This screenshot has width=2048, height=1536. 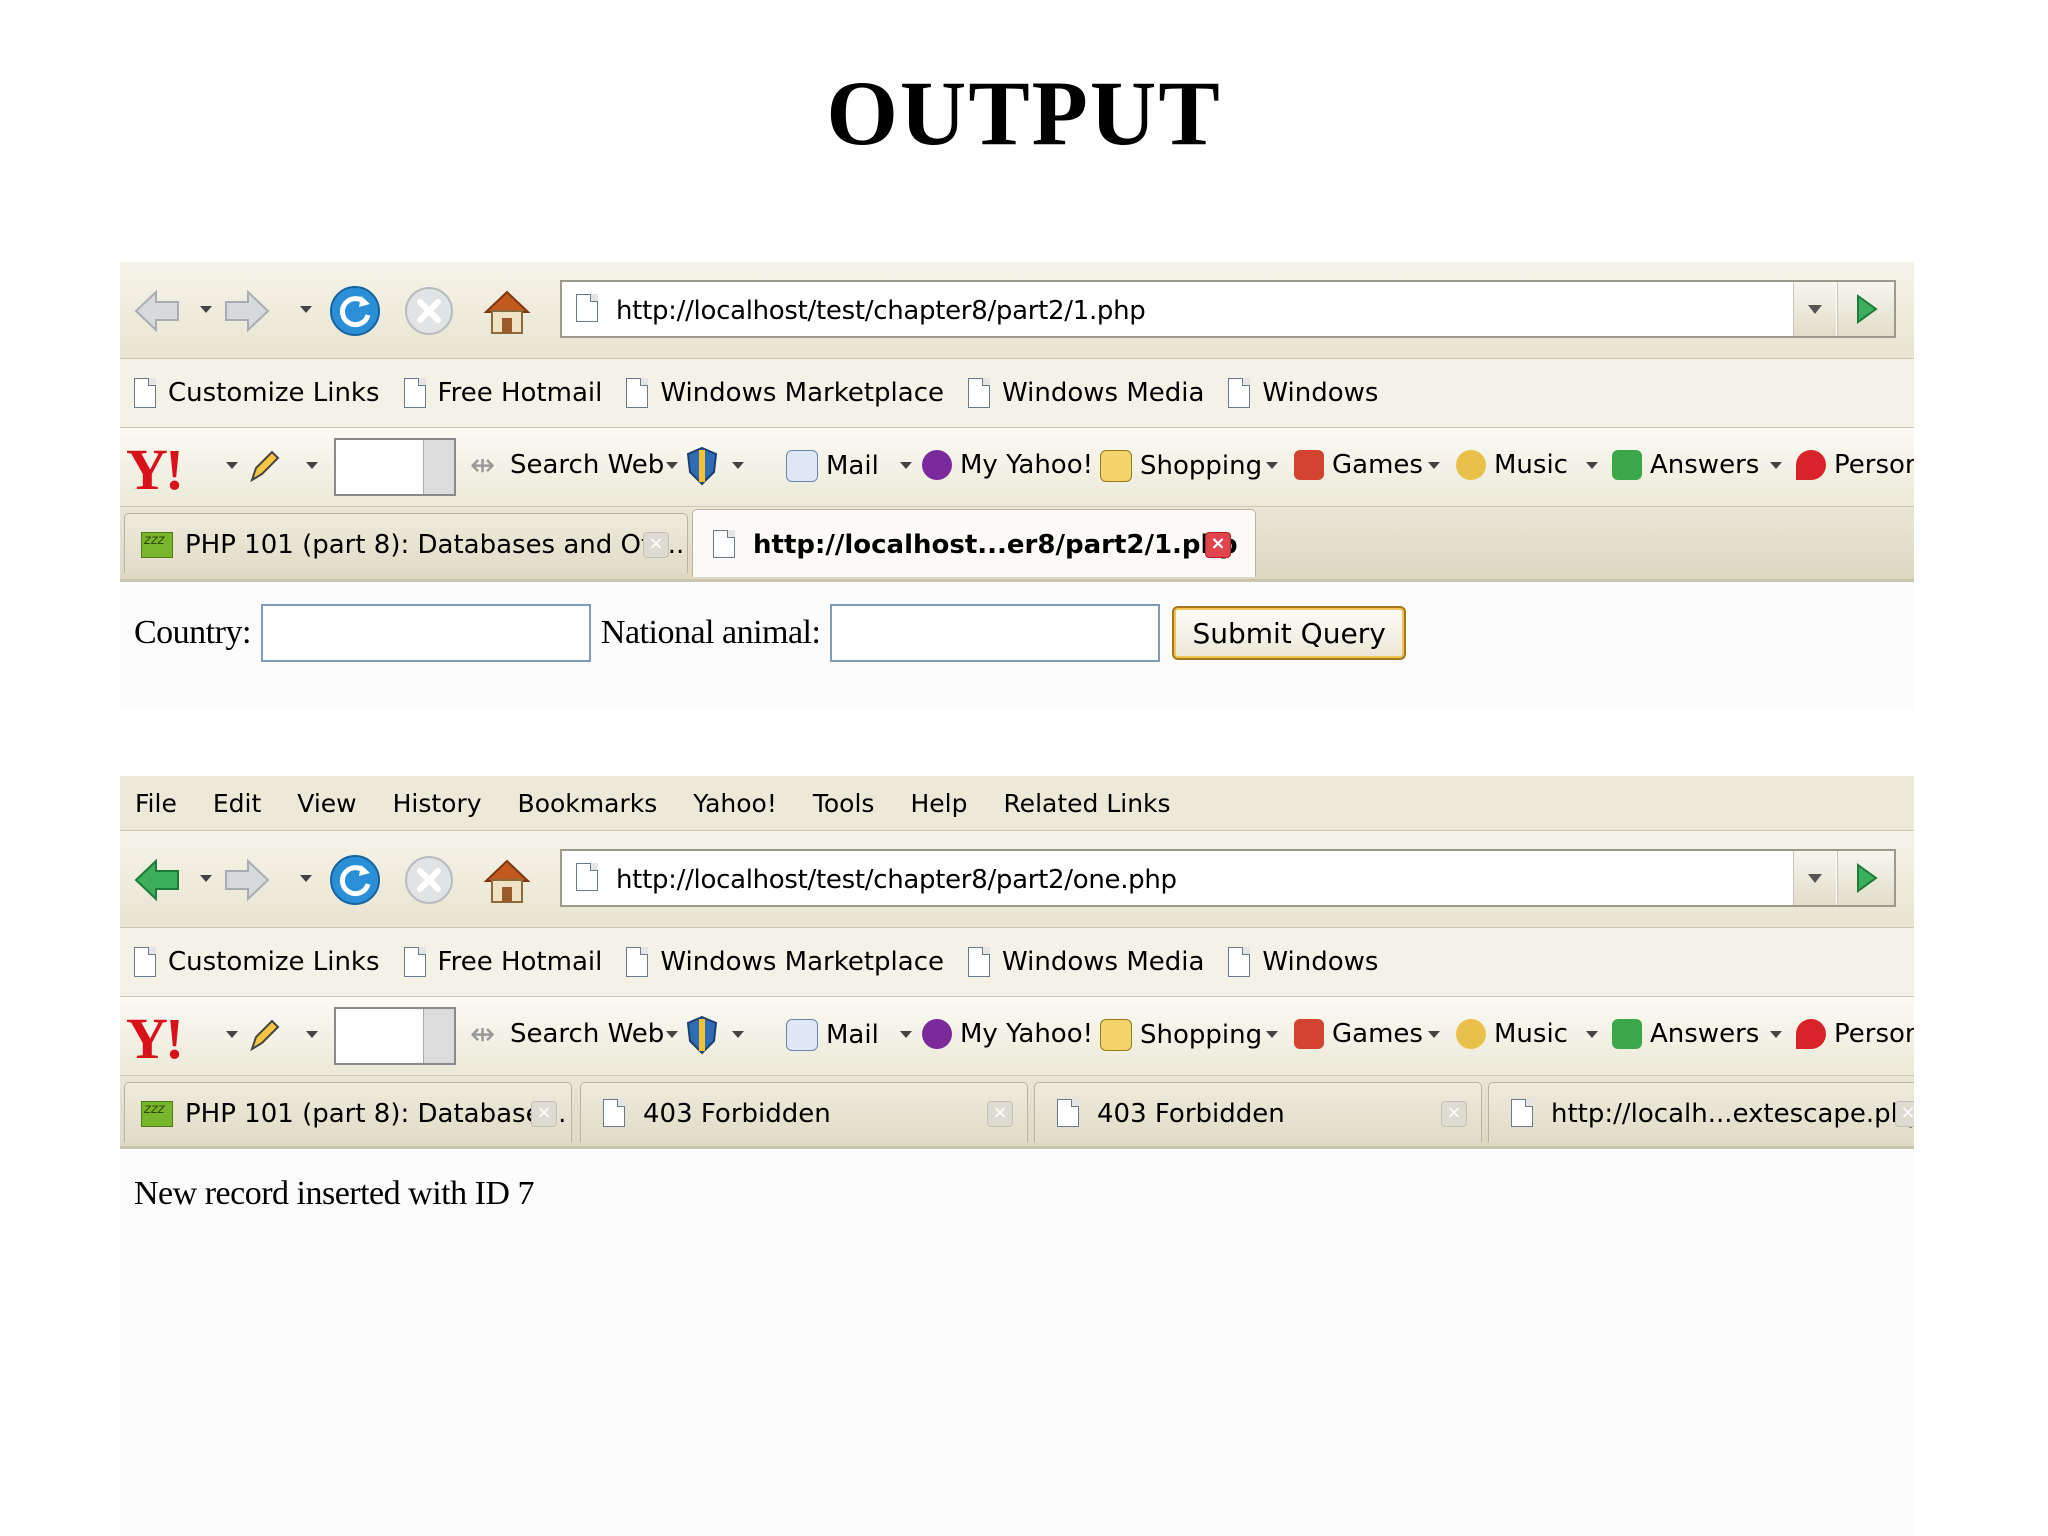 I want to click on country-input, so click(x=425, y=633).